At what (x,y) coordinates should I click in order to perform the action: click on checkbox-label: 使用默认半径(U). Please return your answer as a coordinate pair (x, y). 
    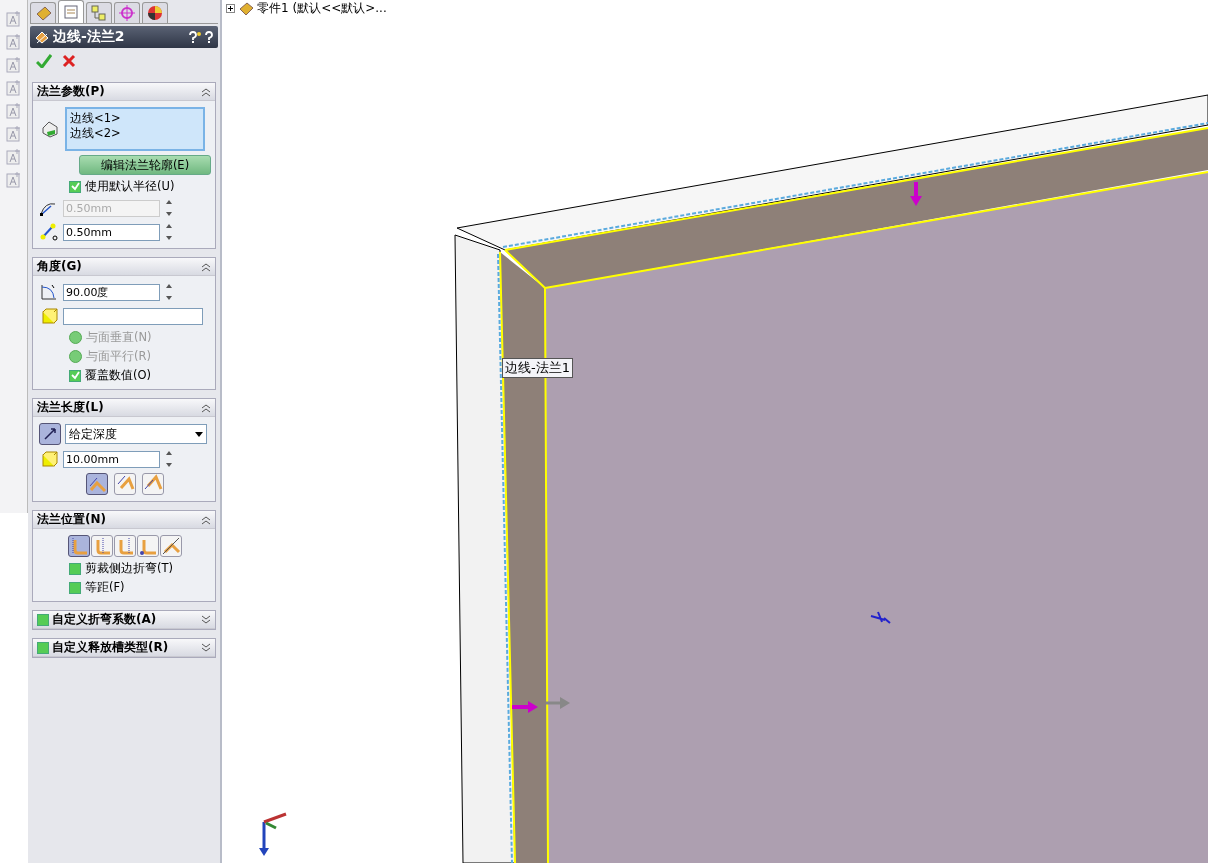
    Looking at the image, I should click on (130, 186).